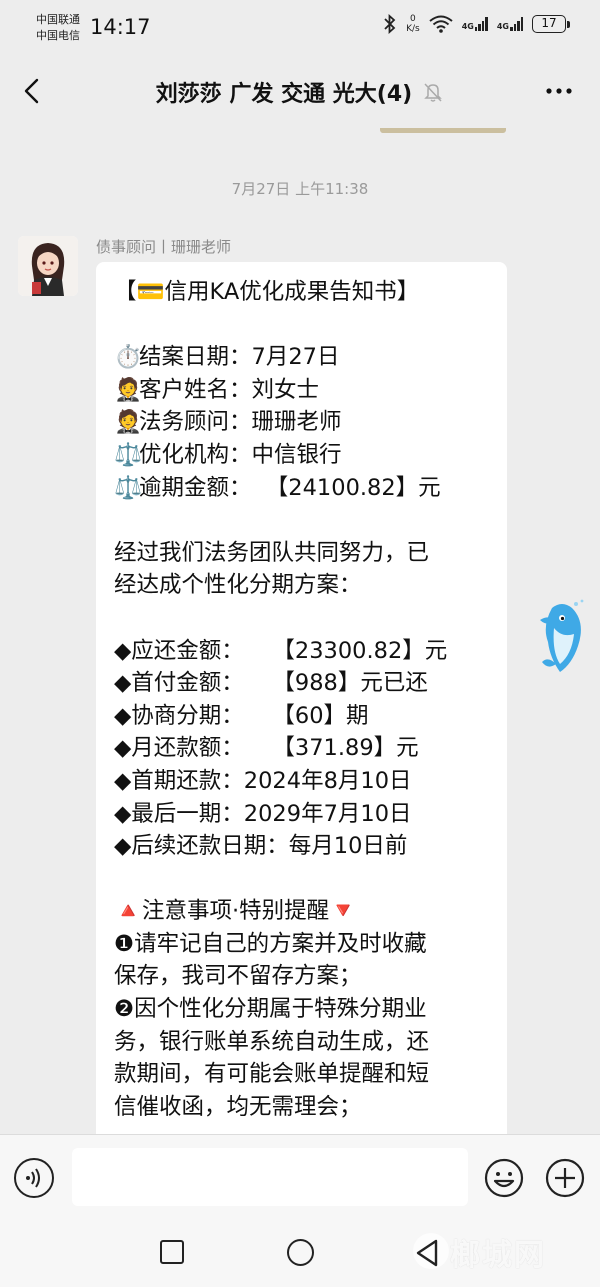 The image size is (600, 1287). What do you see at coordinates (229, 389) in the screenshot?
I see `message-line-text: 客户姓名：刘女士` at bounding box center [229, 389].